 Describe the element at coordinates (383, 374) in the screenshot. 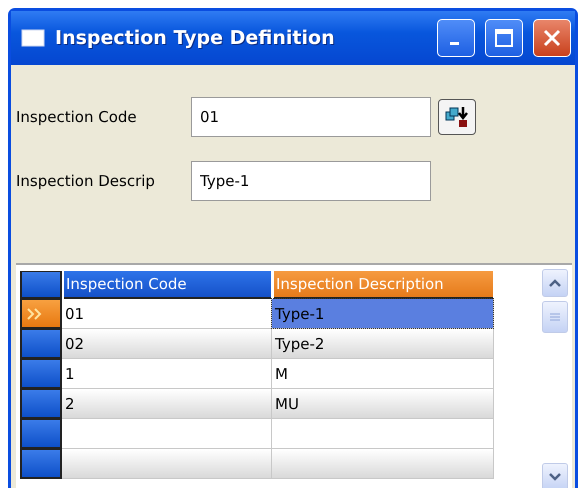

I see `table-cell: M` at that location.